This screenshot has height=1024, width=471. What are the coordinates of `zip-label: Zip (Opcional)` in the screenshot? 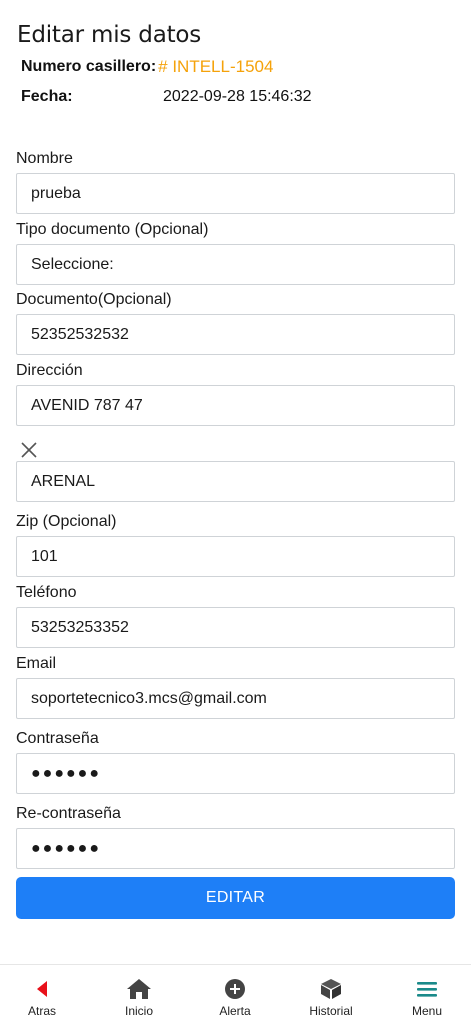 It's located at (66, 521).